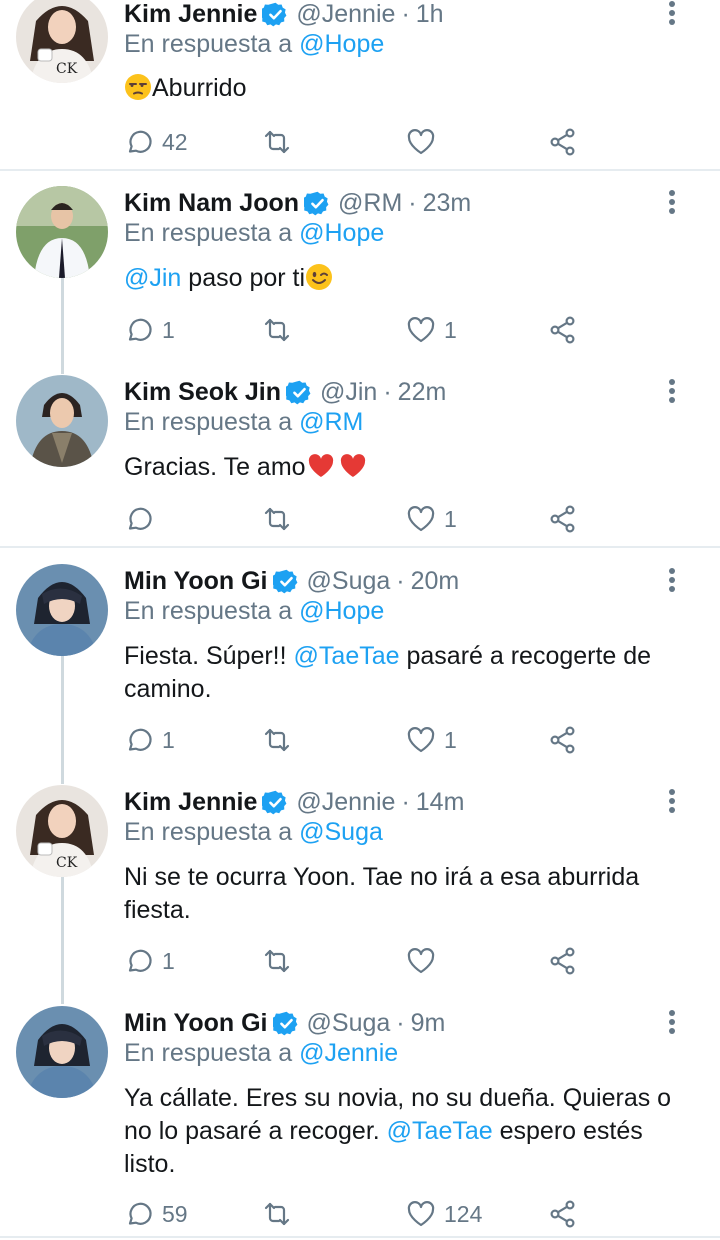  I want to click on timestamp: 22m, so click(422, 392).